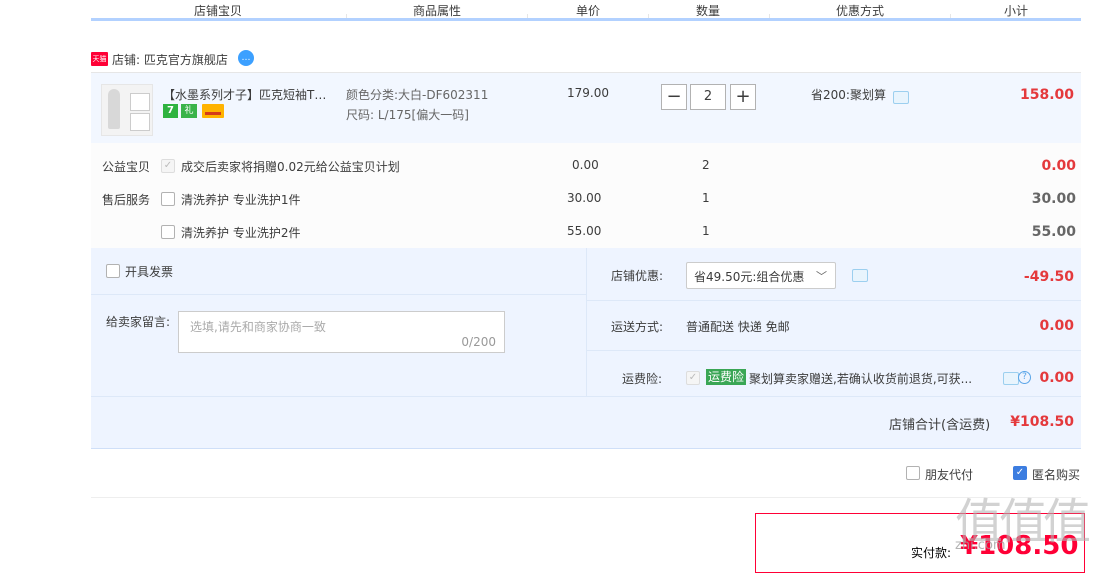  What do you see at coordinates (241, 233) in the screenshot?
I see `service-option-text: 清洗养护 专业洗护2件` at bounding box center [241, 233].